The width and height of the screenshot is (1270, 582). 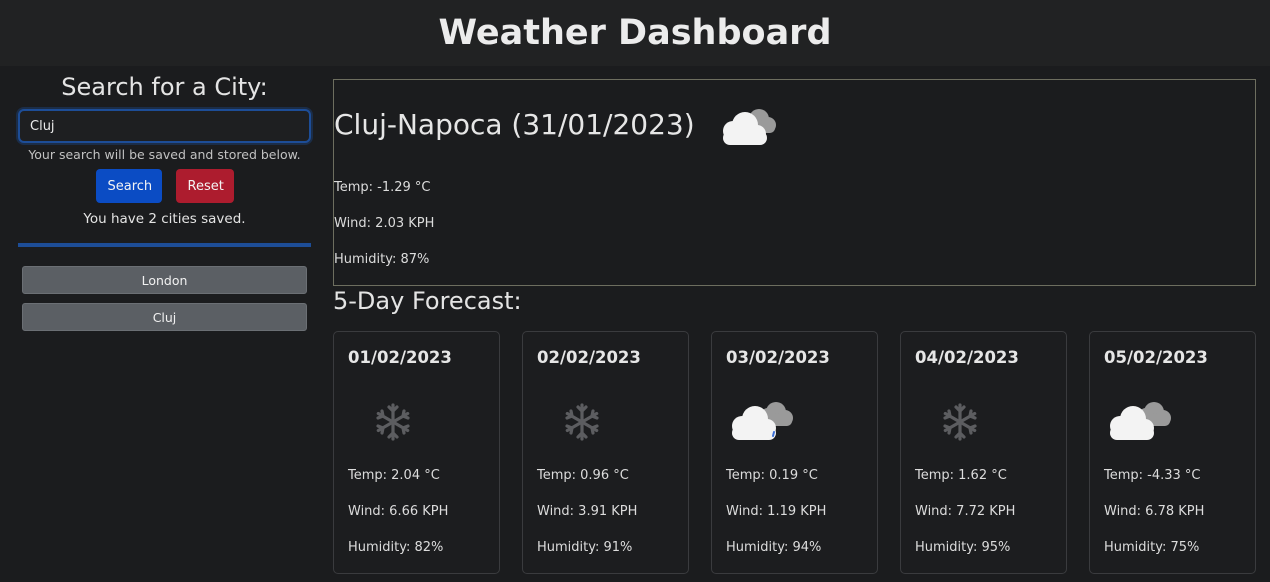 I want to click on forecast-temp: Temp: -4.33 °C, so click(x=1152, y=475).